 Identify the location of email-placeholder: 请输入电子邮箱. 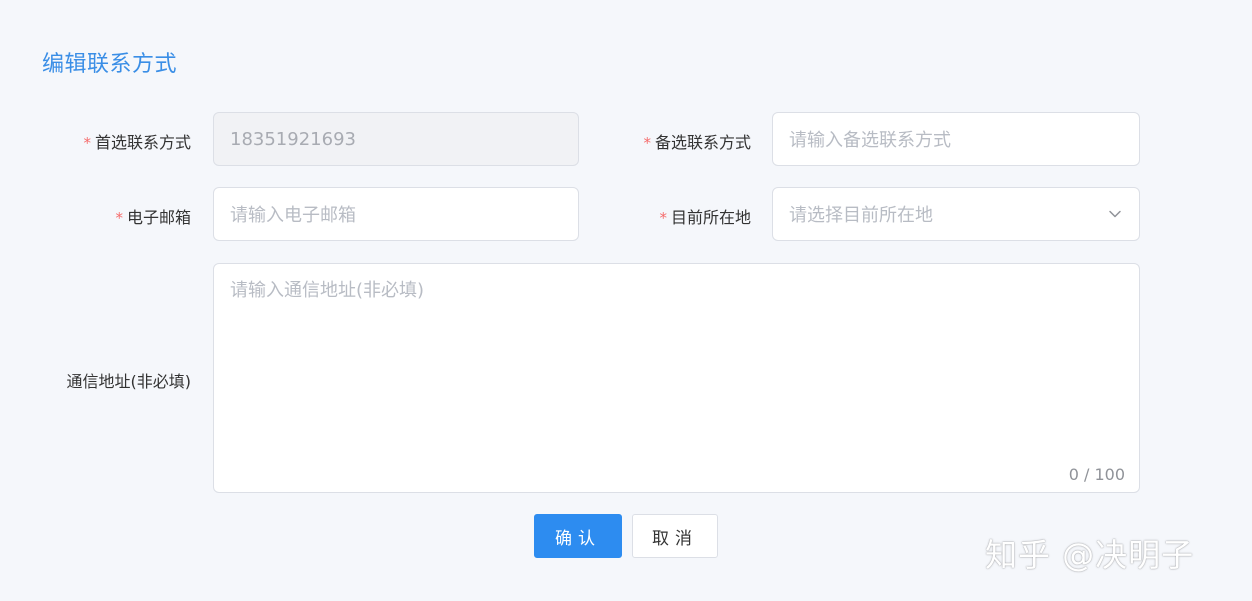
(293, 215).